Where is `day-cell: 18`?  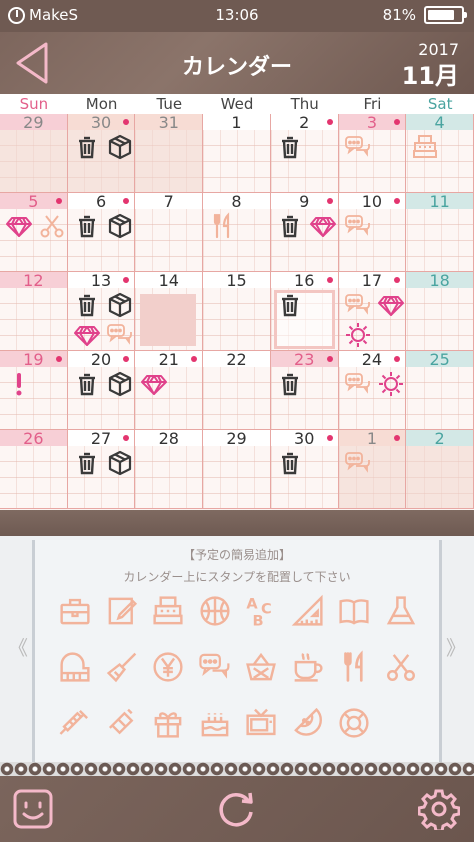 day-cell: 18 is located at coordinates (440, 311).